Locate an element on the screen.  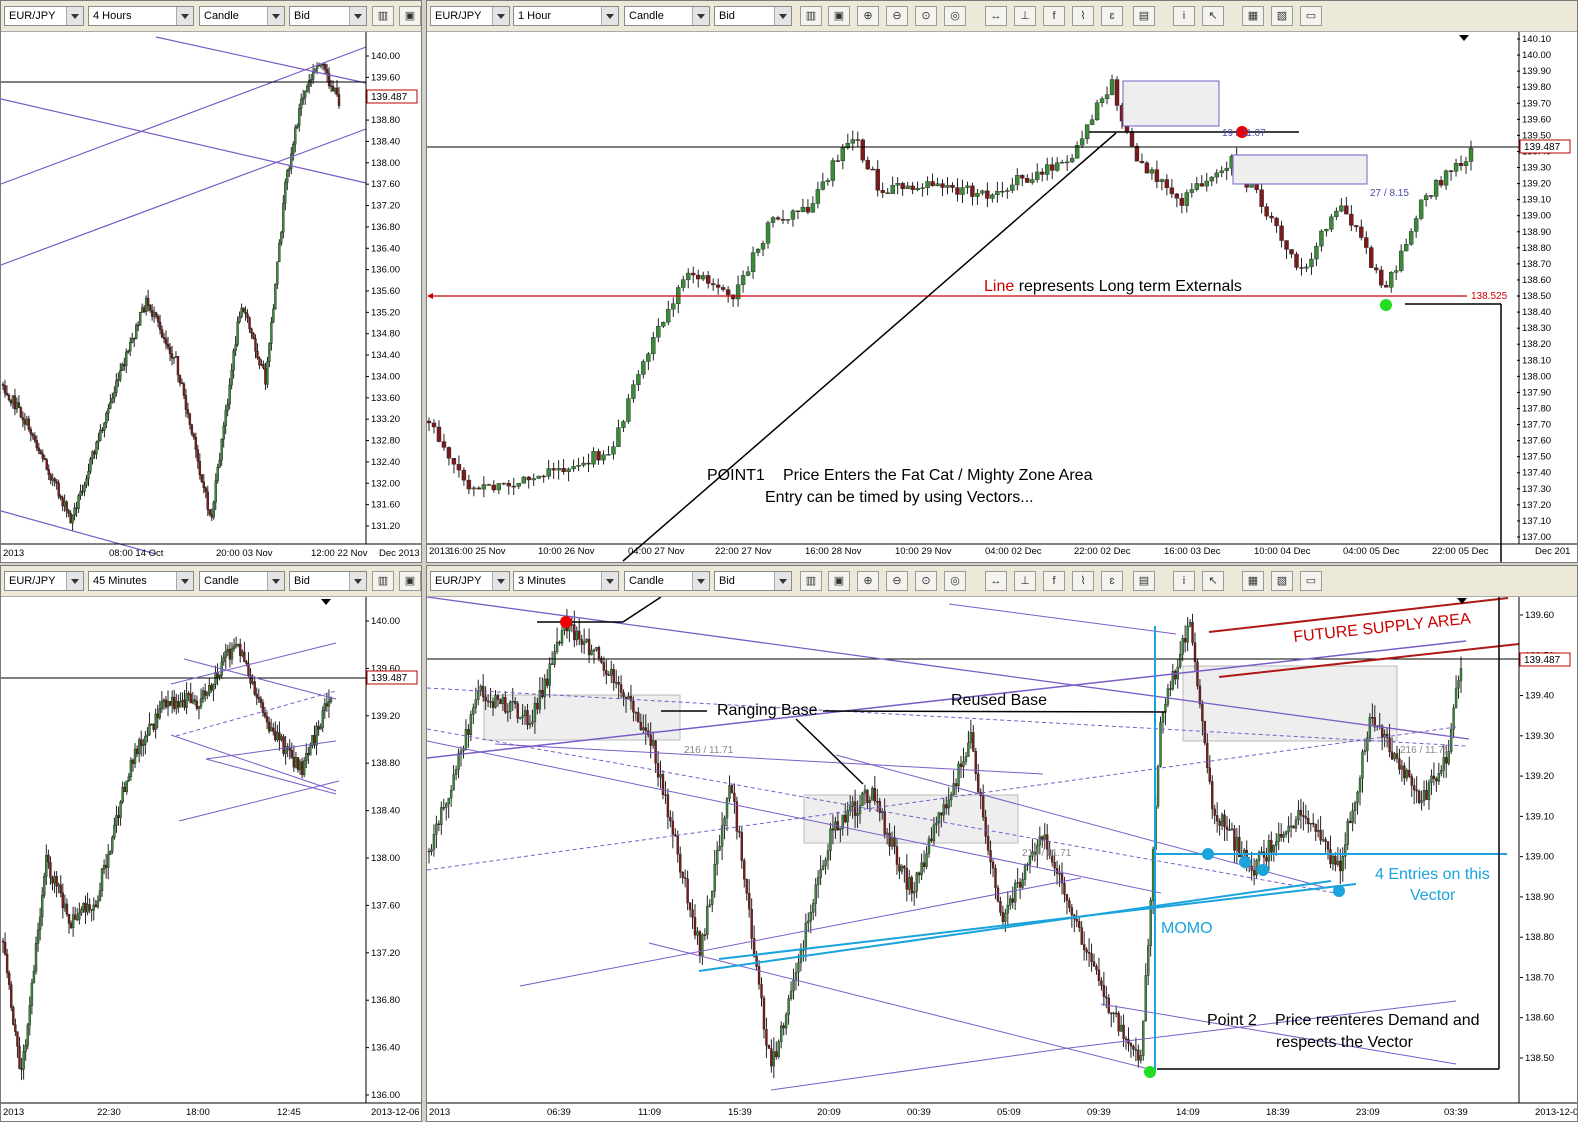
timeframe-select: 1 Hour is located at coordinates (566, 16).